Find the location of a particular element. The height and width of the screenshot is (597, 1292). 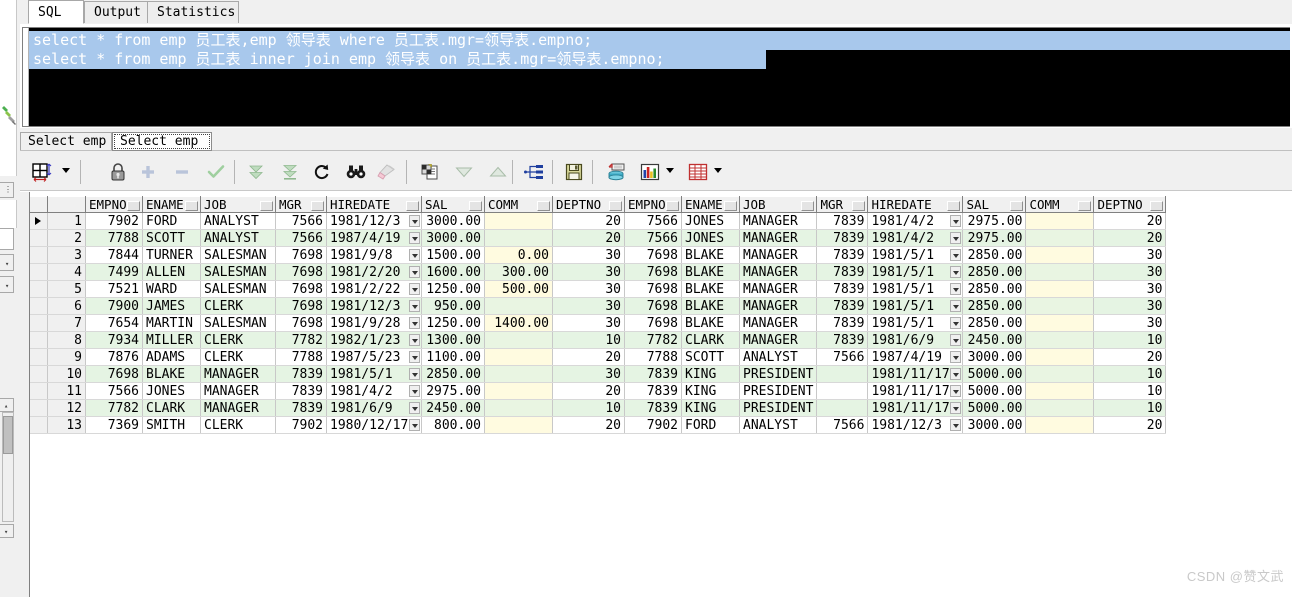

cell-empno-1: 7934 is located at coordinates (114, 340).